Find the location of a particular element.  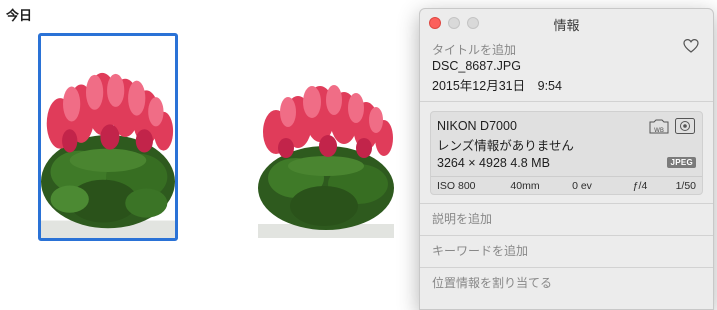

format-badge: JPEG is located at coordinates (681, 162).